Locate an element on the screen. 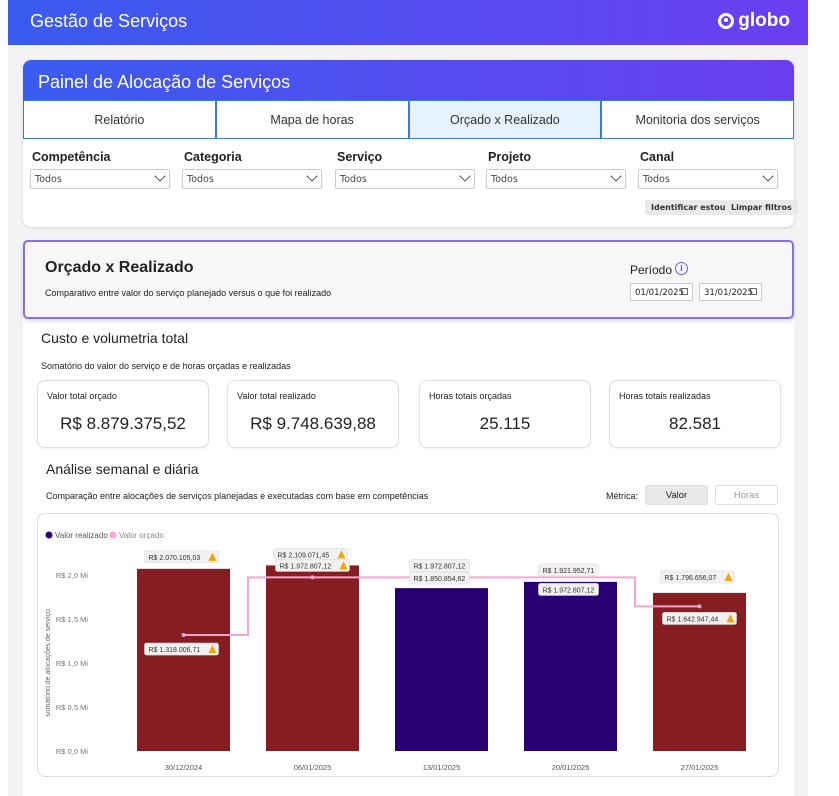 The image size is (839, 796). y-tick-label: R$ 2,0 Mi is located at coordinates (72, 575).